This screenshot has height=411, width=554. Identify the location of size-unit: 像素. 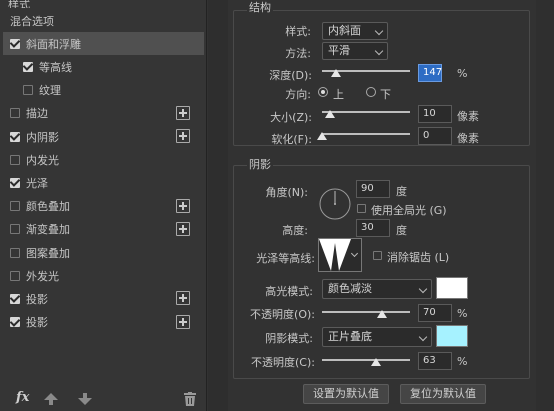
(468, 116).